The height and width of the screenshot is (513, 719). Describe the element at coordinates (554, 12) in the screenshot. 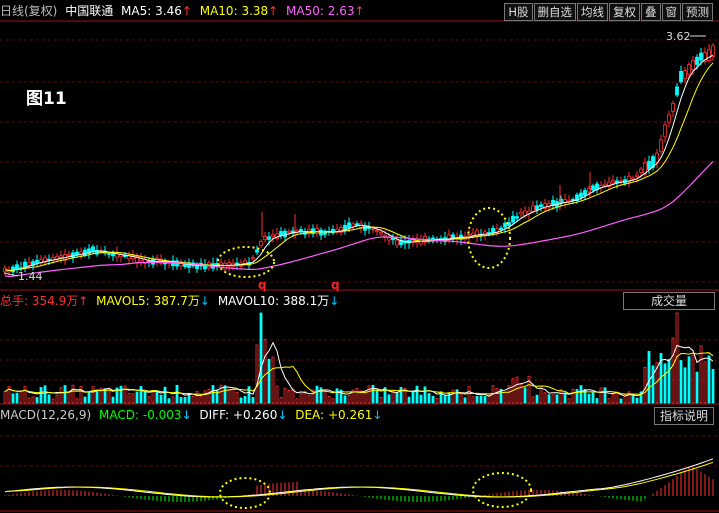

I see `remove-watchlist-button: 删自选` at that location.